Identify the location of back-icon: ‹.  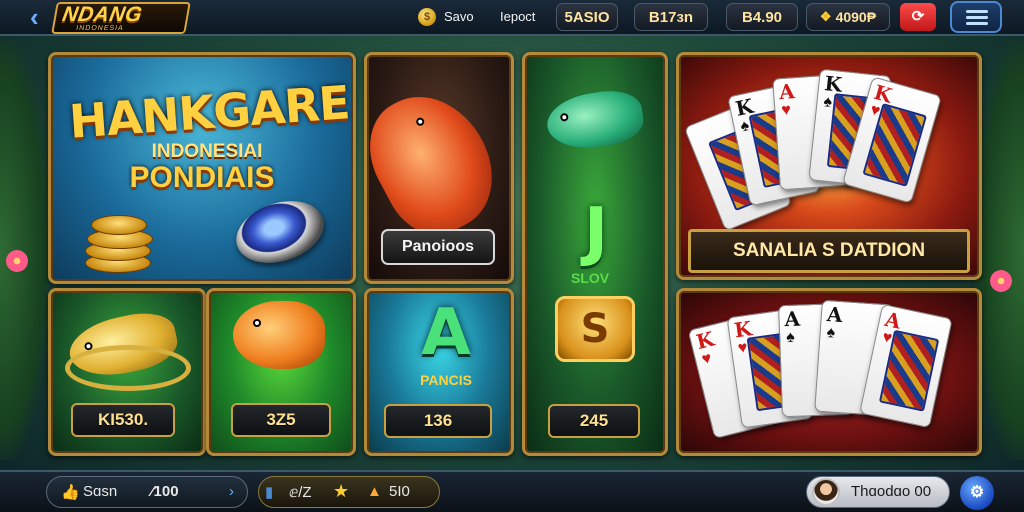
(41, 17).